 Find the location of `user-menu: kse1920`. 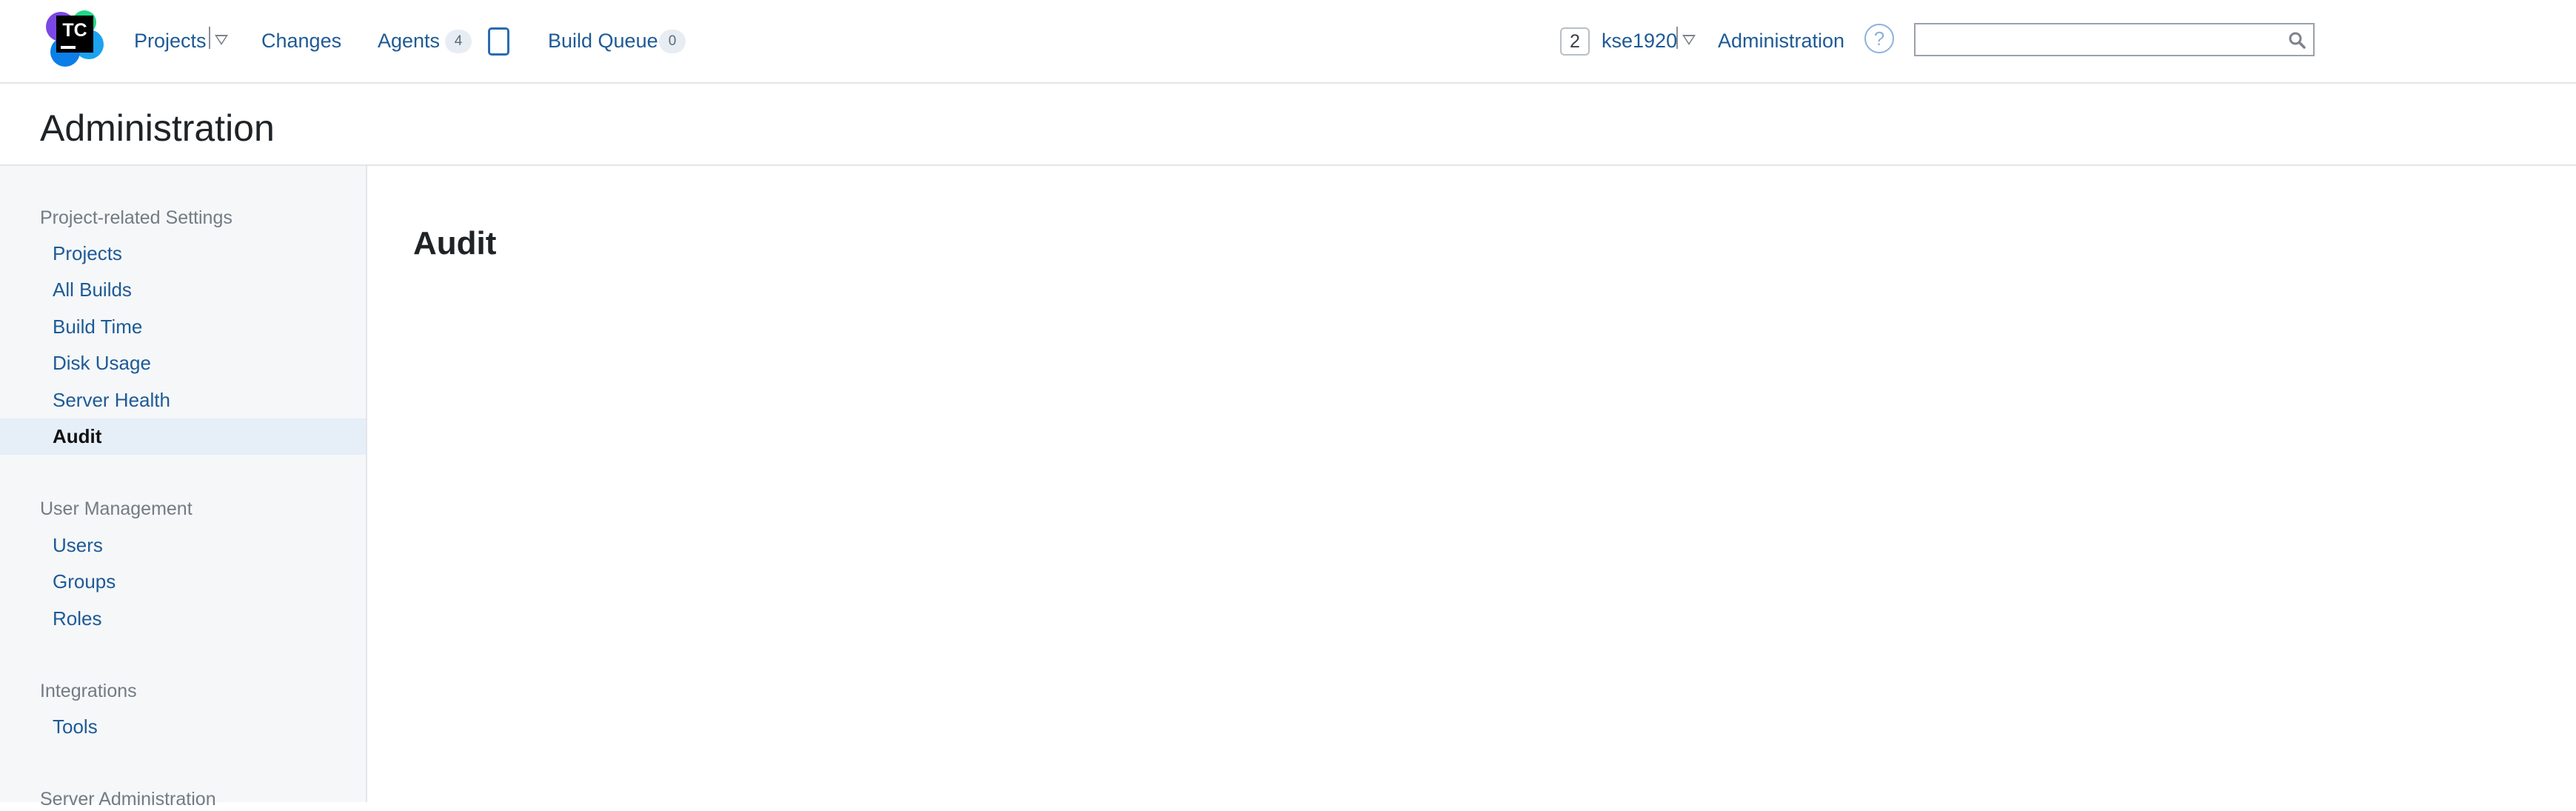

user-menu: kse1920 is located at coordinates (1640, 40).